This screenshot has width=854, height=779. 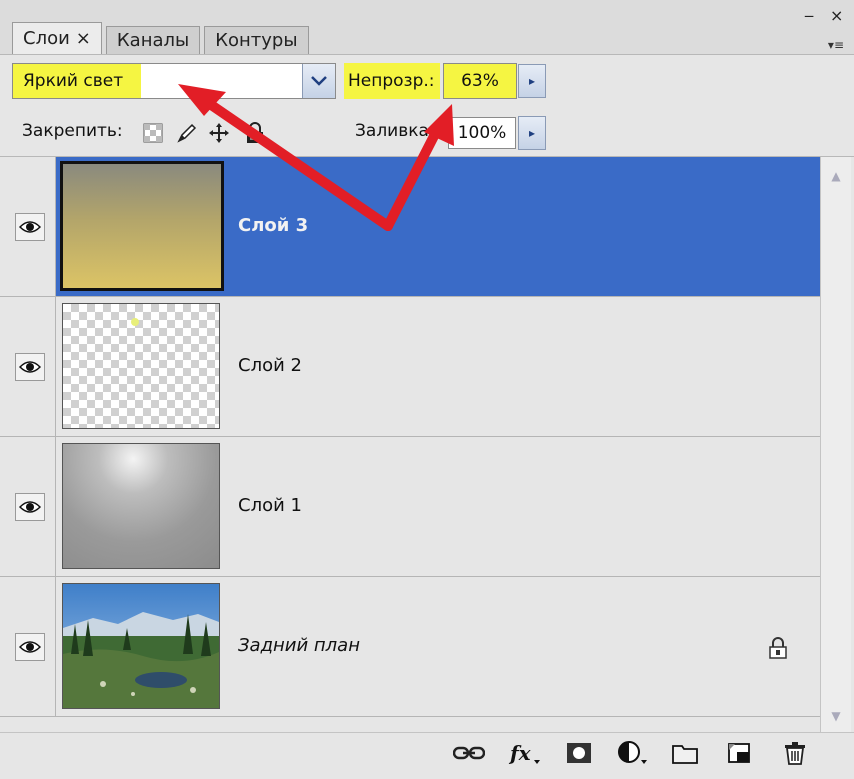 I want to click on layer-name: Слой 2, so click(x=270, y=365).